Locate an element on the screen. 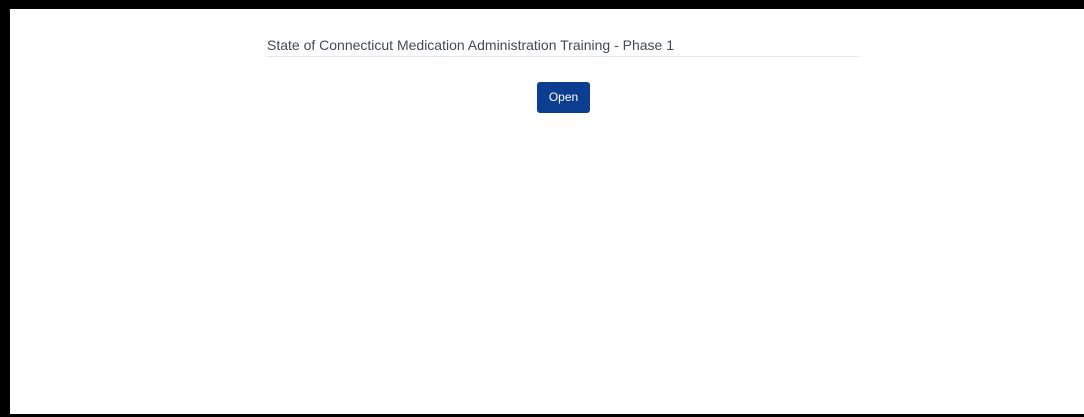 This screenshot has height=417, width=1084. open-button: Open is located at coordinates (563, 97).